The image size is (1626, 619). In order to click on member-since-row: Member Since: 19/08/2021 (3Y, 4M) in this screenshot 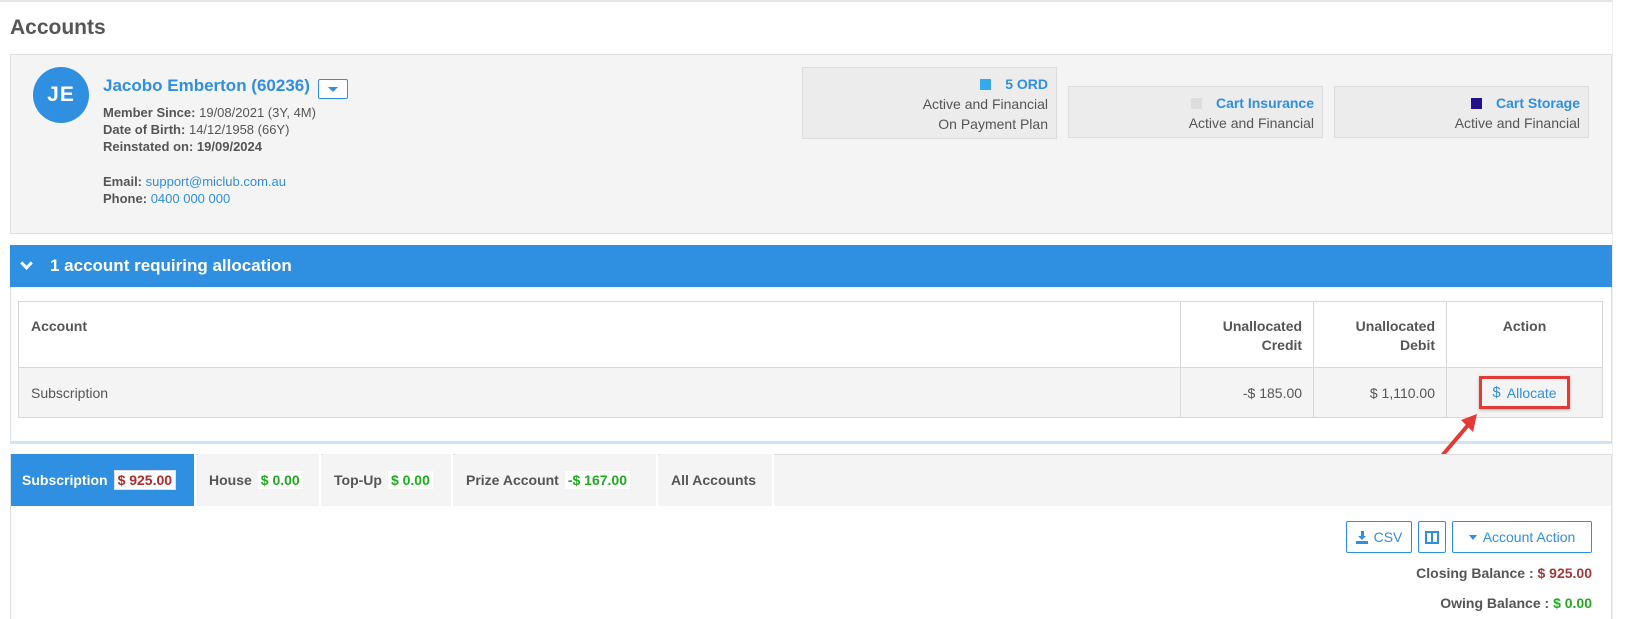, I will do `click(209, 112)`.